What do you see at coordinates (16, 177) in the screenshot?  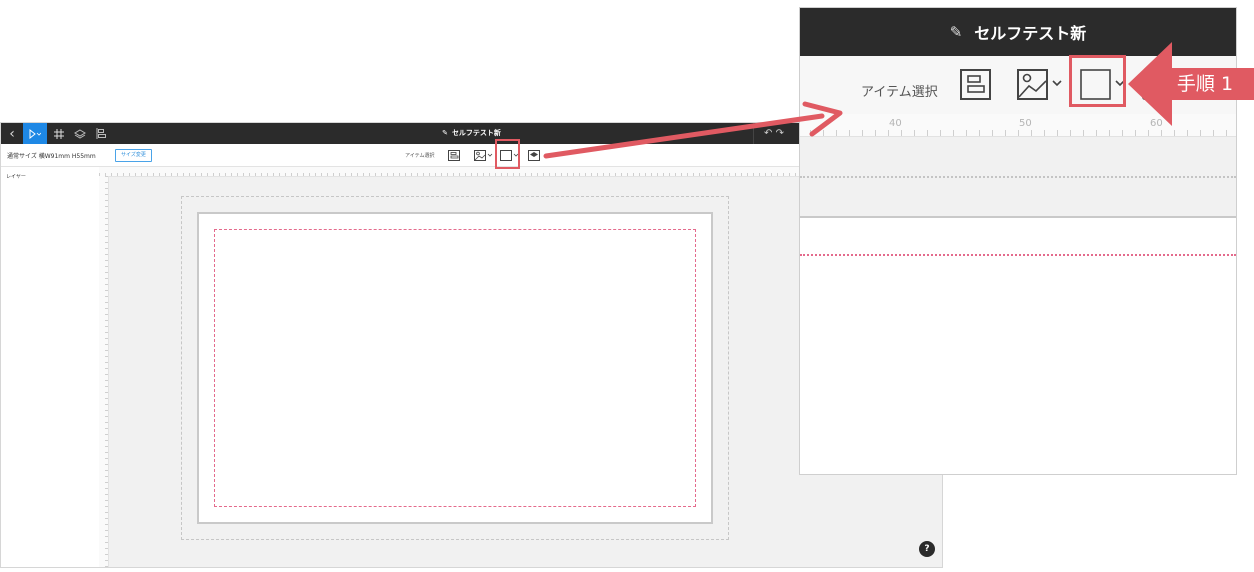 I see `layer-label: レイヤー` at bounding box center [16, 177].